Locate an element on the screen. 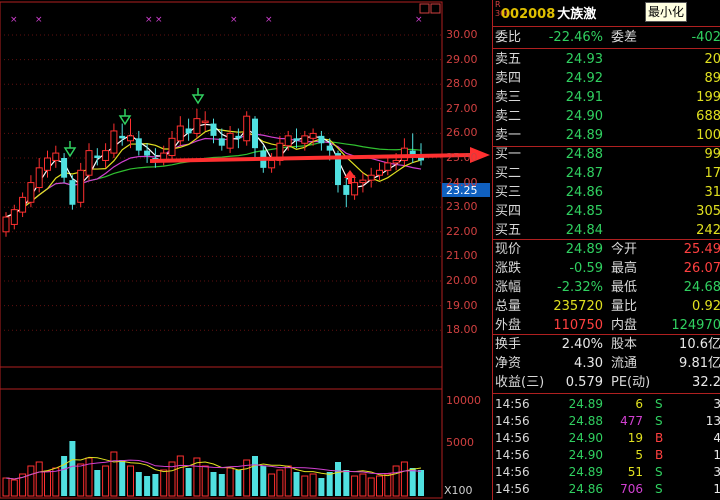 Image resolution: width=720 pixels, height=500 pixels. stat-row: 涨幅 -2.32% 最低 24.68 is located at coordinates (607, 287).